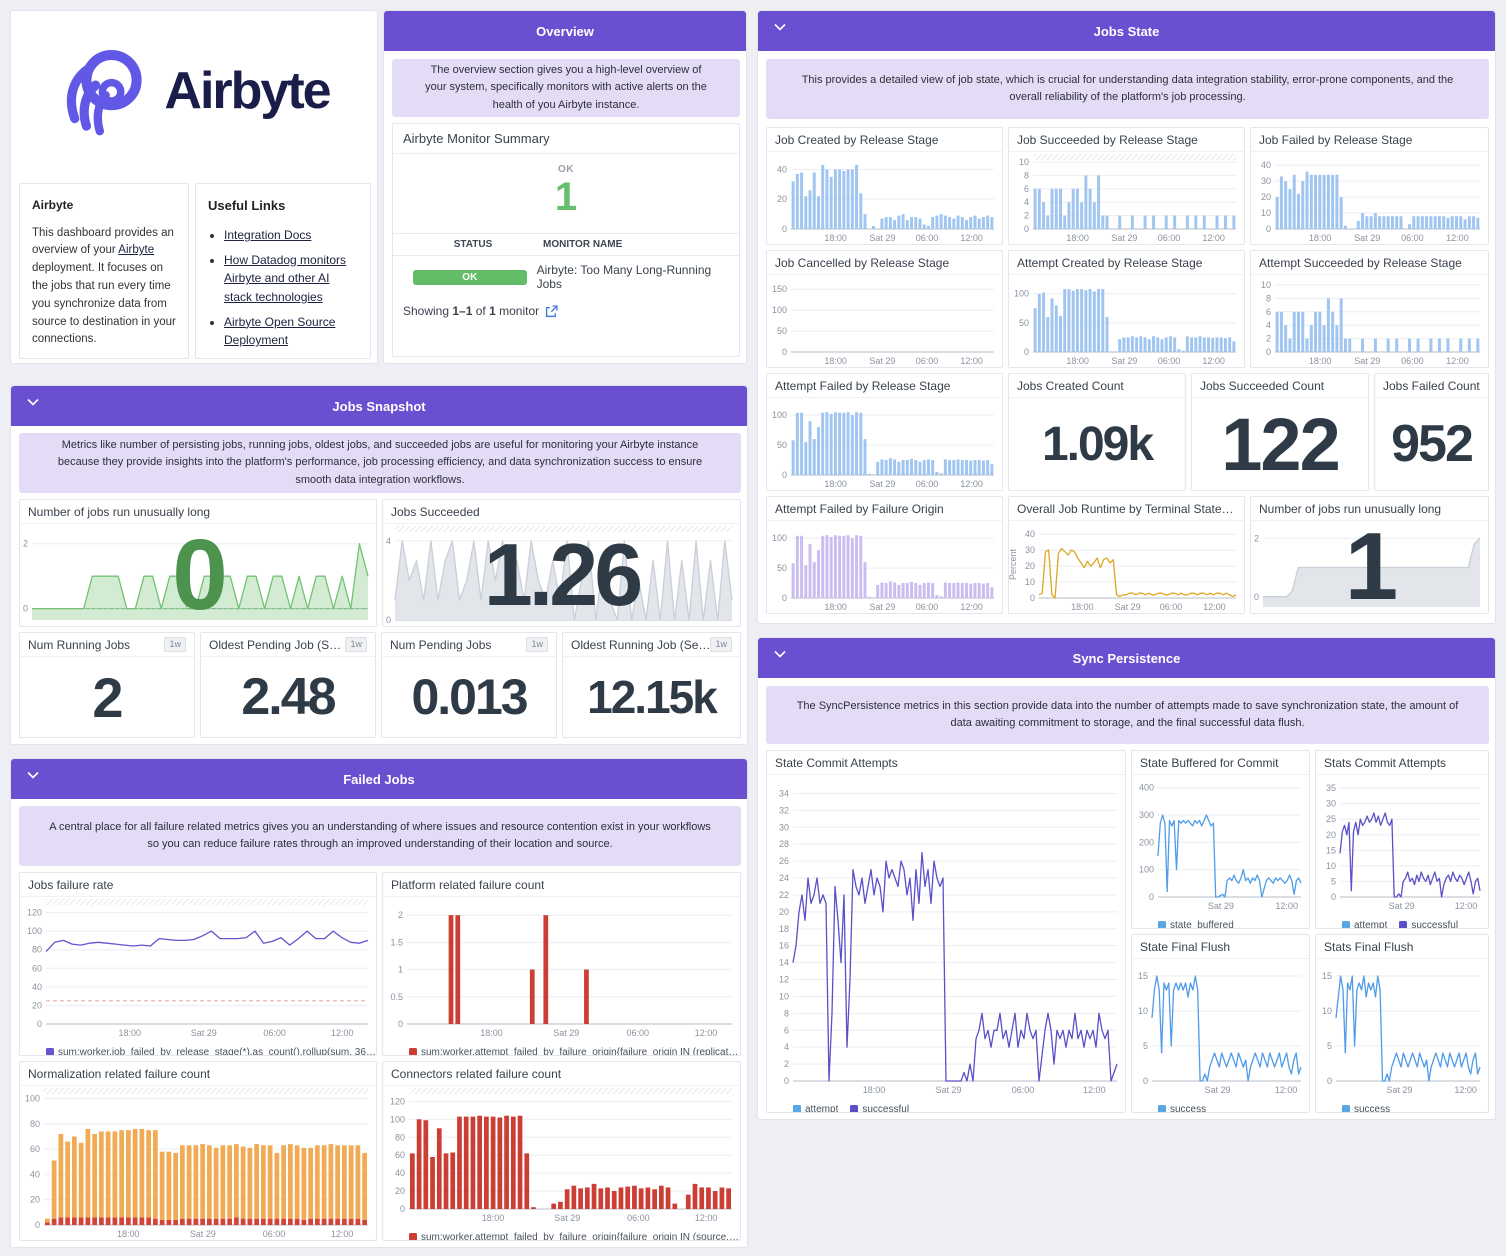 This screenshot has width=1506, height=1256. Describe the element at coordinates (884, 444) in the screenshot. I see `attempt-failed-release-chart: 0 50 100 18:00 Sat 29 06:00 12:00` at that location.